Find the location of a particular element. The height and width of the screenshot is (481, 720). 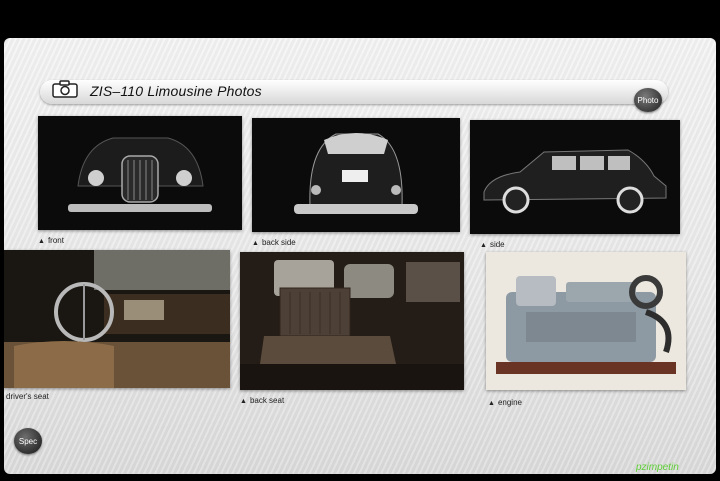

photo-engine is located at coordinates (586, 321).